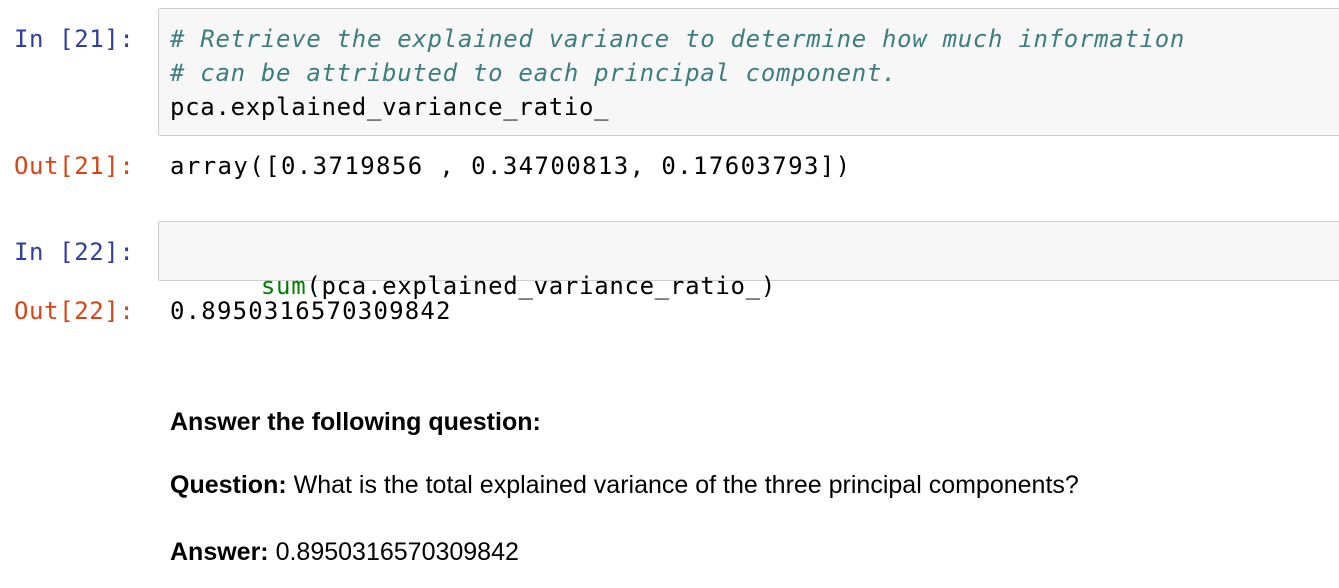  Describe the element at coordinates (393, 552) in the screenshot. I see `answer-text: 0.8950316570309842` at that location.